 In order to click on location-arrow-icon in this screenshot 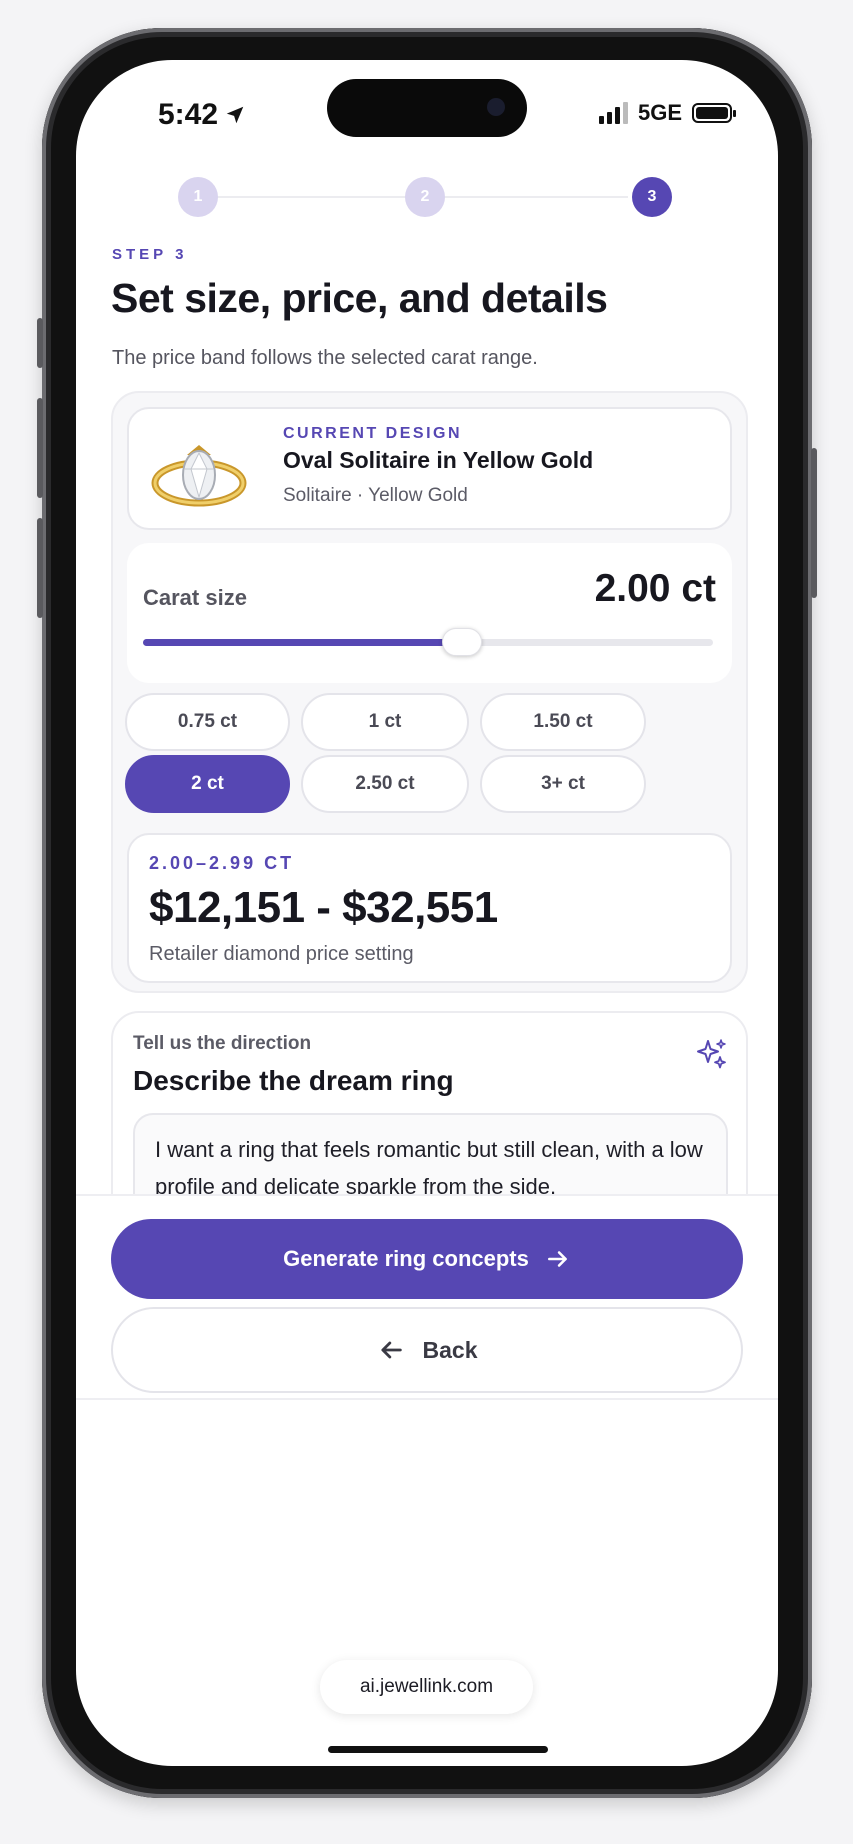, I will do `click(235, 115)`.